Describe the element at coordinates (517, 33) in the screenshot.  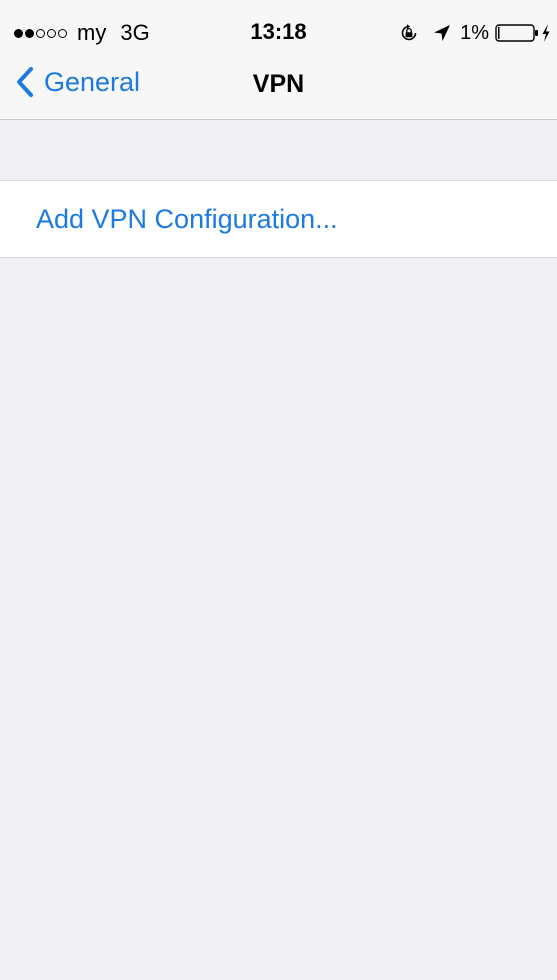
I see `battery-icon` at that location.